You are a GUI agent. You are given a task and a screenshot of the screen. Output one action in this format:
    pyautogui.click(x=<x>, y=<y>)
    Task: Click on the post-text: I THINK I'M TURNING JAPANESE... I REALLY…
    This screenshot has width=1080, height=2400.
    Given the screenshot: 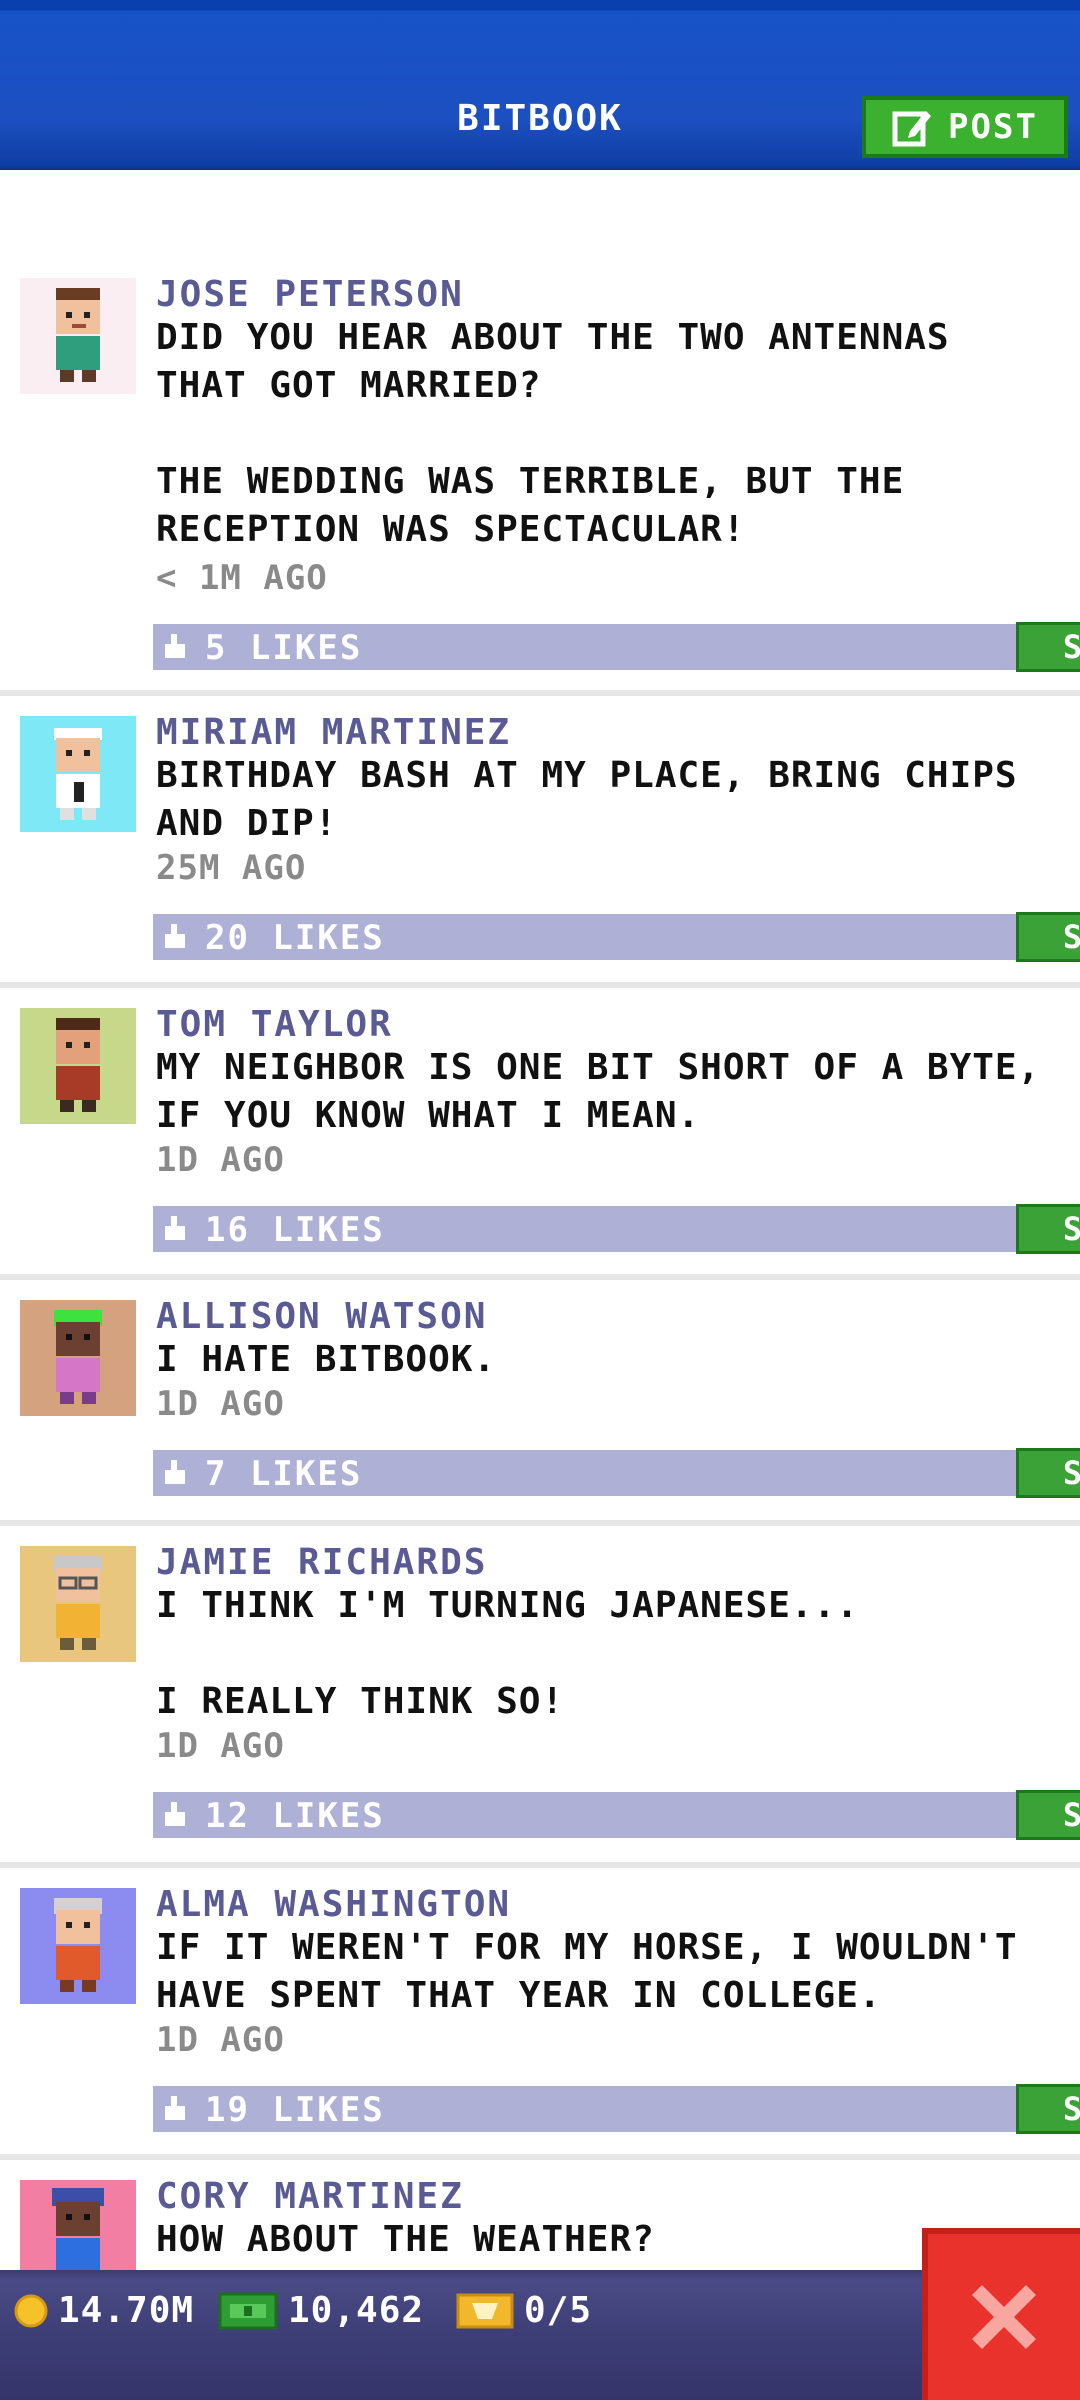 What is the action you would take?
    pyautogui.click(x=507, y=1653)
    